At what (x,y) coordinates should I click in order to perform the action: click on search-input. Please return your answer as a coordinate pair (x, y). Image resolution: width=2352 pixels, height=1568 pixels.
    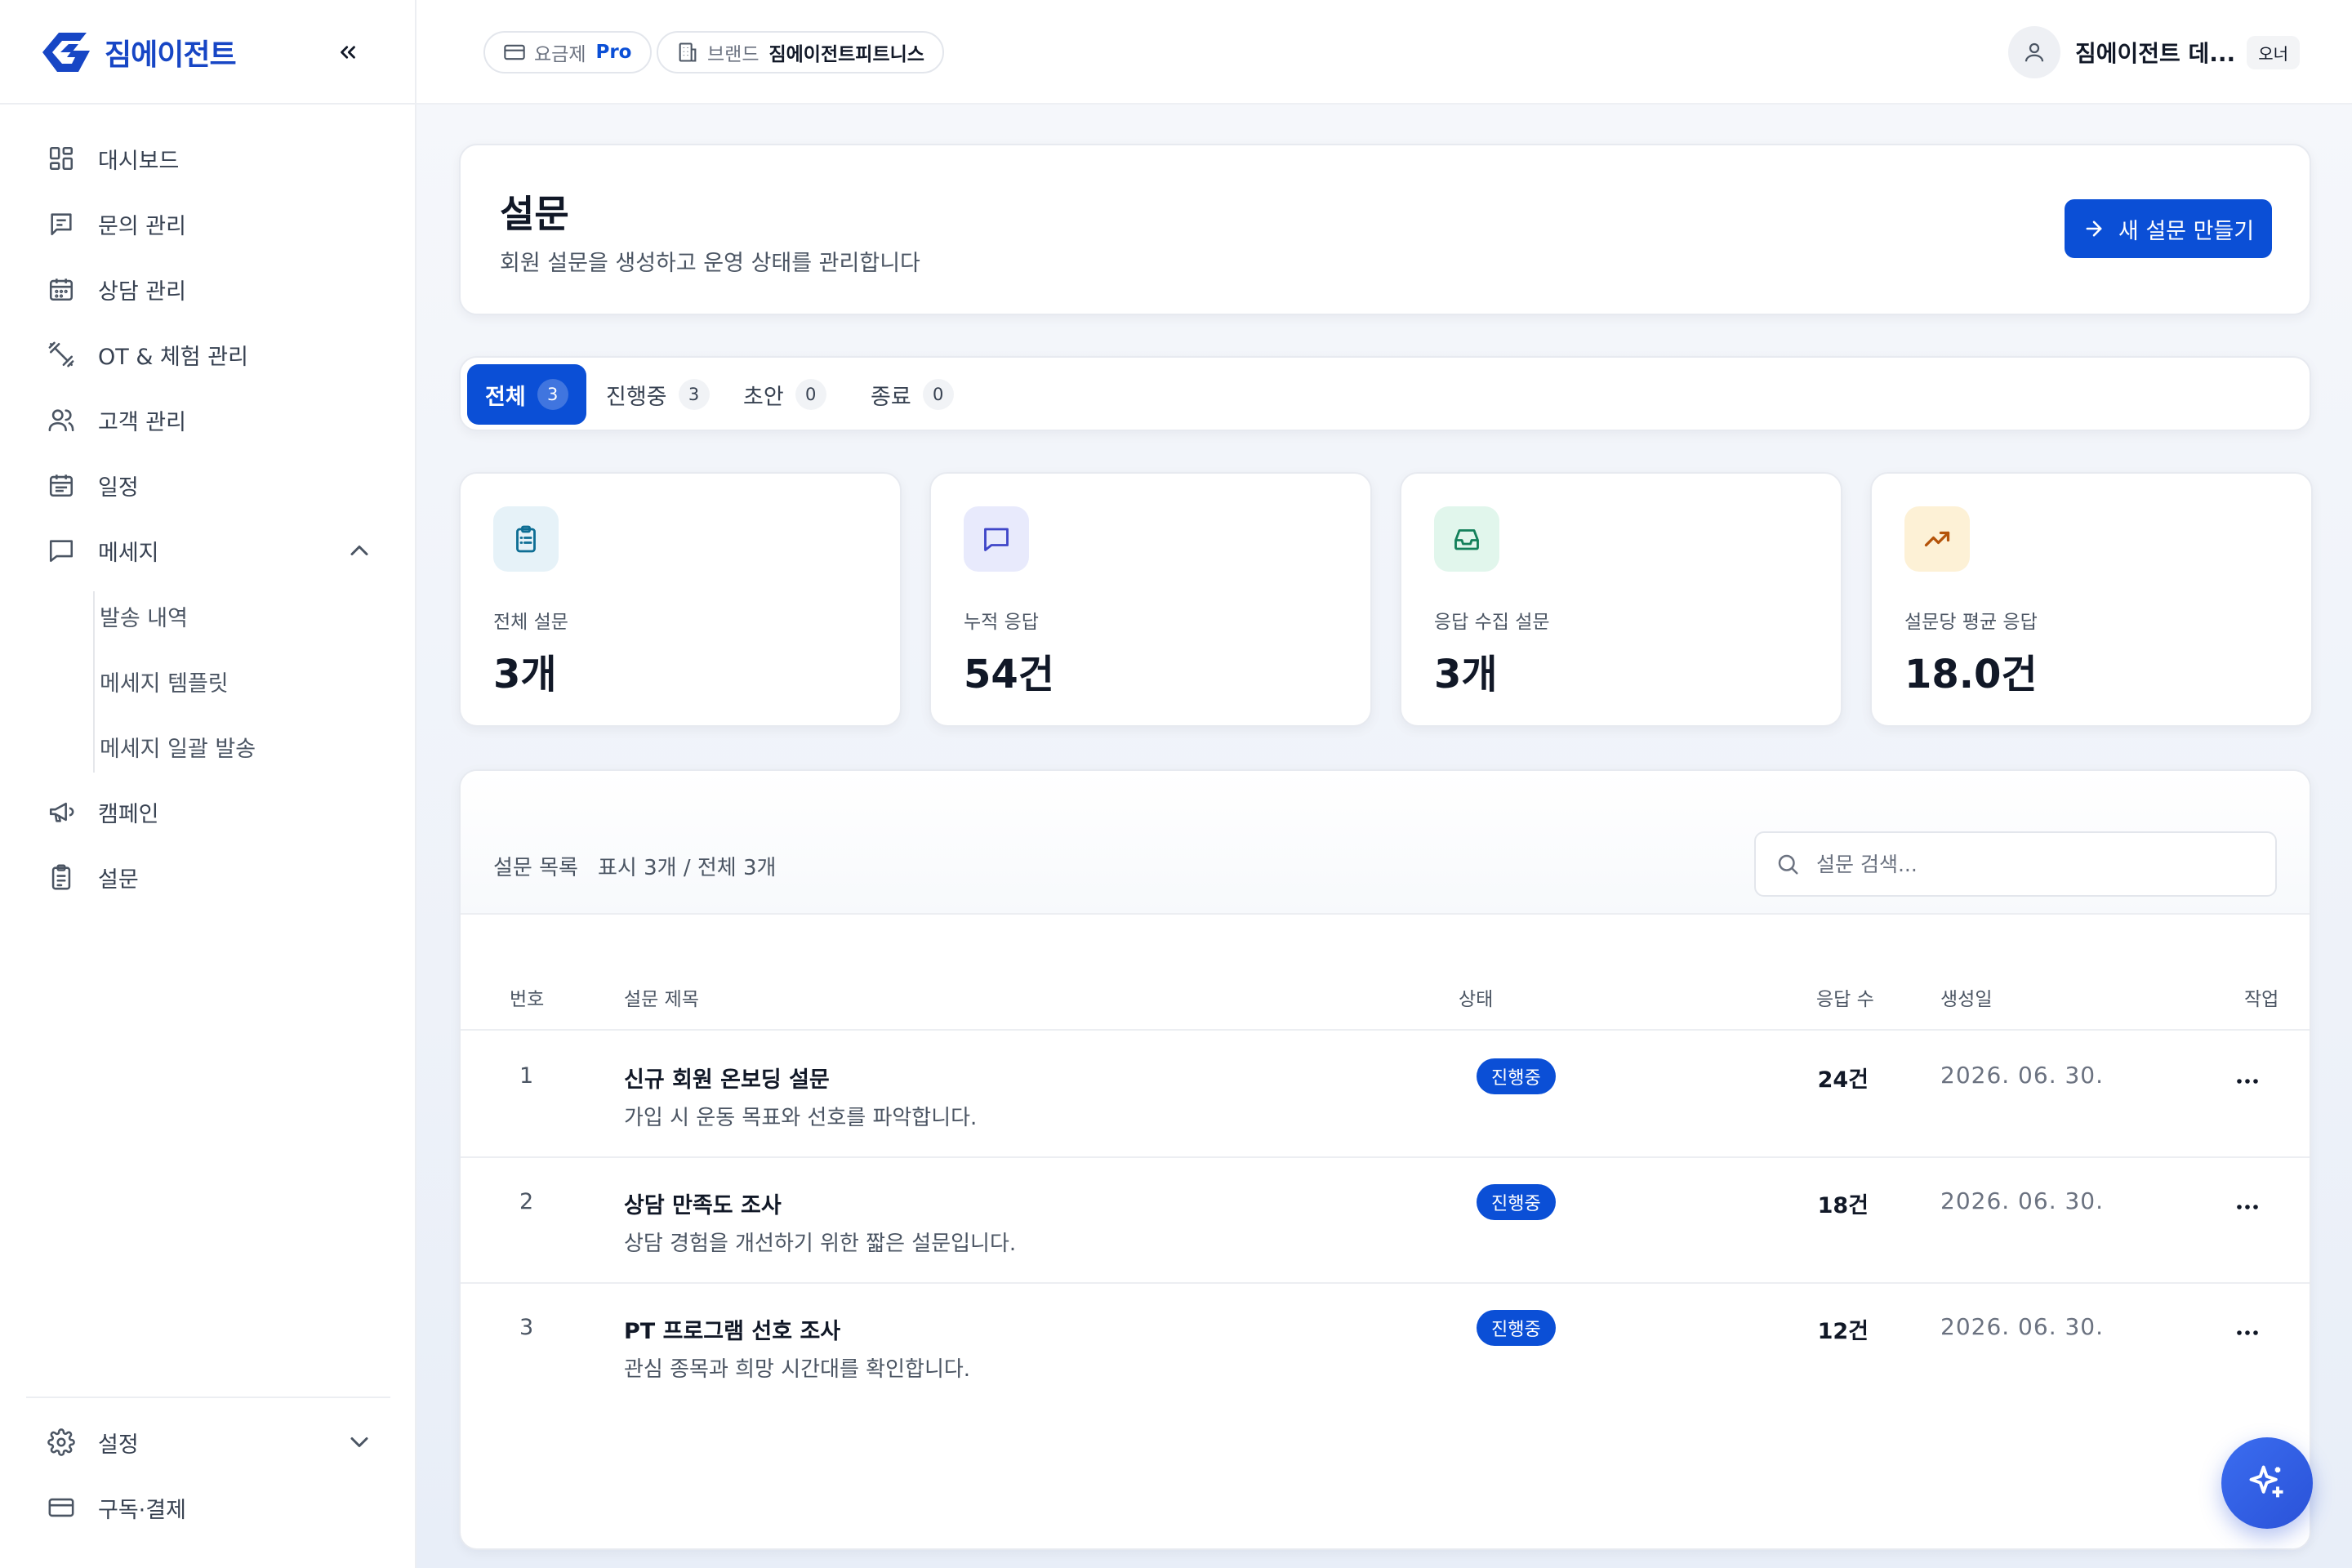
    Looking at the image, I should click on (2028, 864).